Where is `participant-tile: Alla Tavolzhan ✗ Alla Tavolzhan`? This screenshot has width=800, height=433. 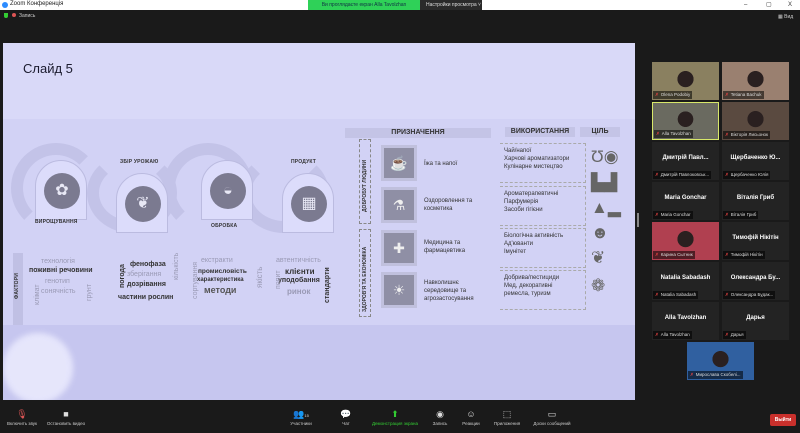
participant-tile: Alla Tavolzhan ✗ Alla Tavolzhan is located at coordinates (685, 321).